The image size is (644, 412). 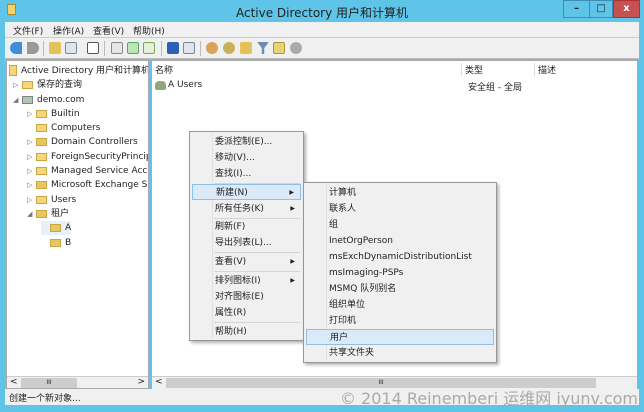 I want to click on up-folder-icon, so click(x=55, y=48).